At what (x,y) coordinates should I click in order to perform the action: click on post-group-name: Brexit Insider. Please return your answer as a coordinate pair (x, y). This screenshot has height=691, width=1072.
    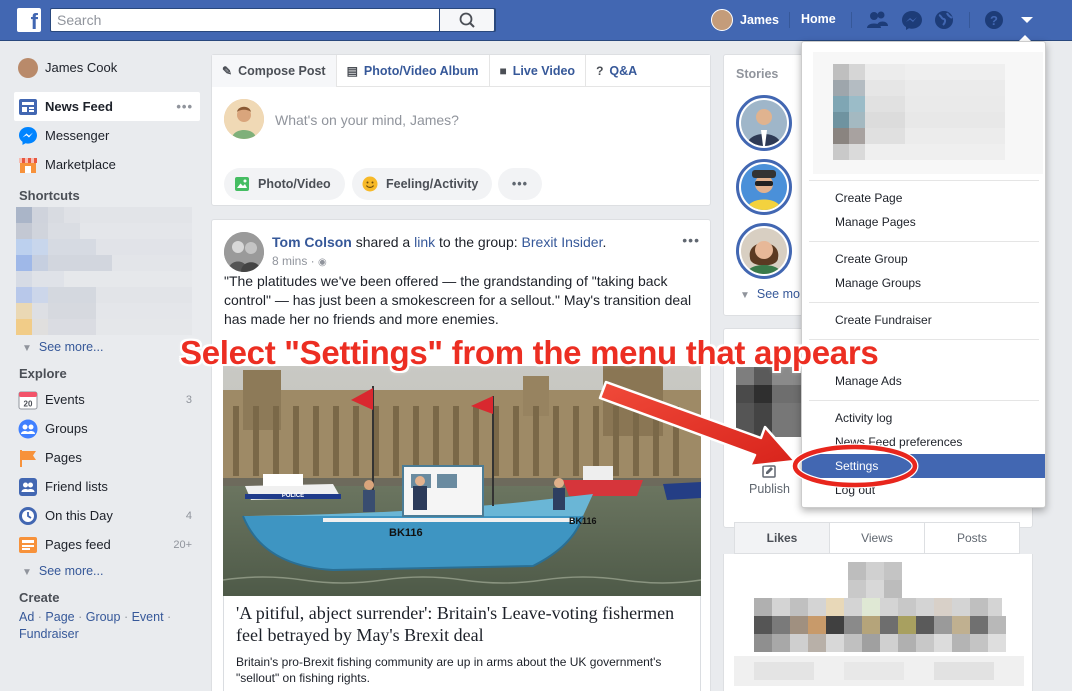
    Looking at the image, I should click on (562, 242).